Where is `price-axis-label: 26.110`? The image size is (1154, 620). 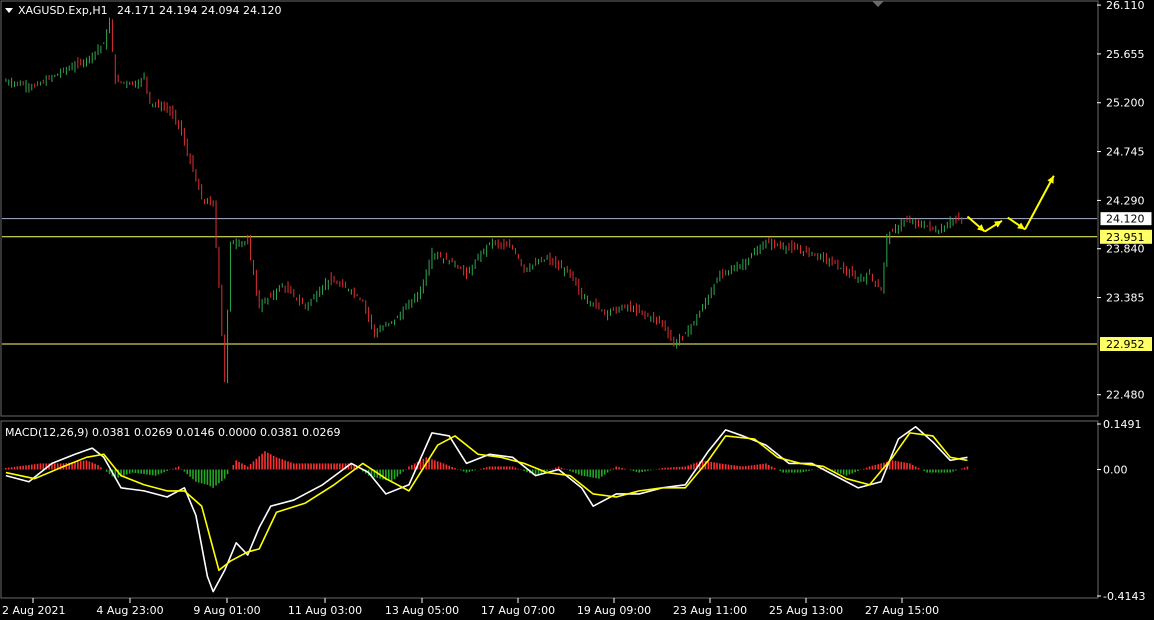
price-axis-label: 26.110 is located at coordinates (1125, 6).